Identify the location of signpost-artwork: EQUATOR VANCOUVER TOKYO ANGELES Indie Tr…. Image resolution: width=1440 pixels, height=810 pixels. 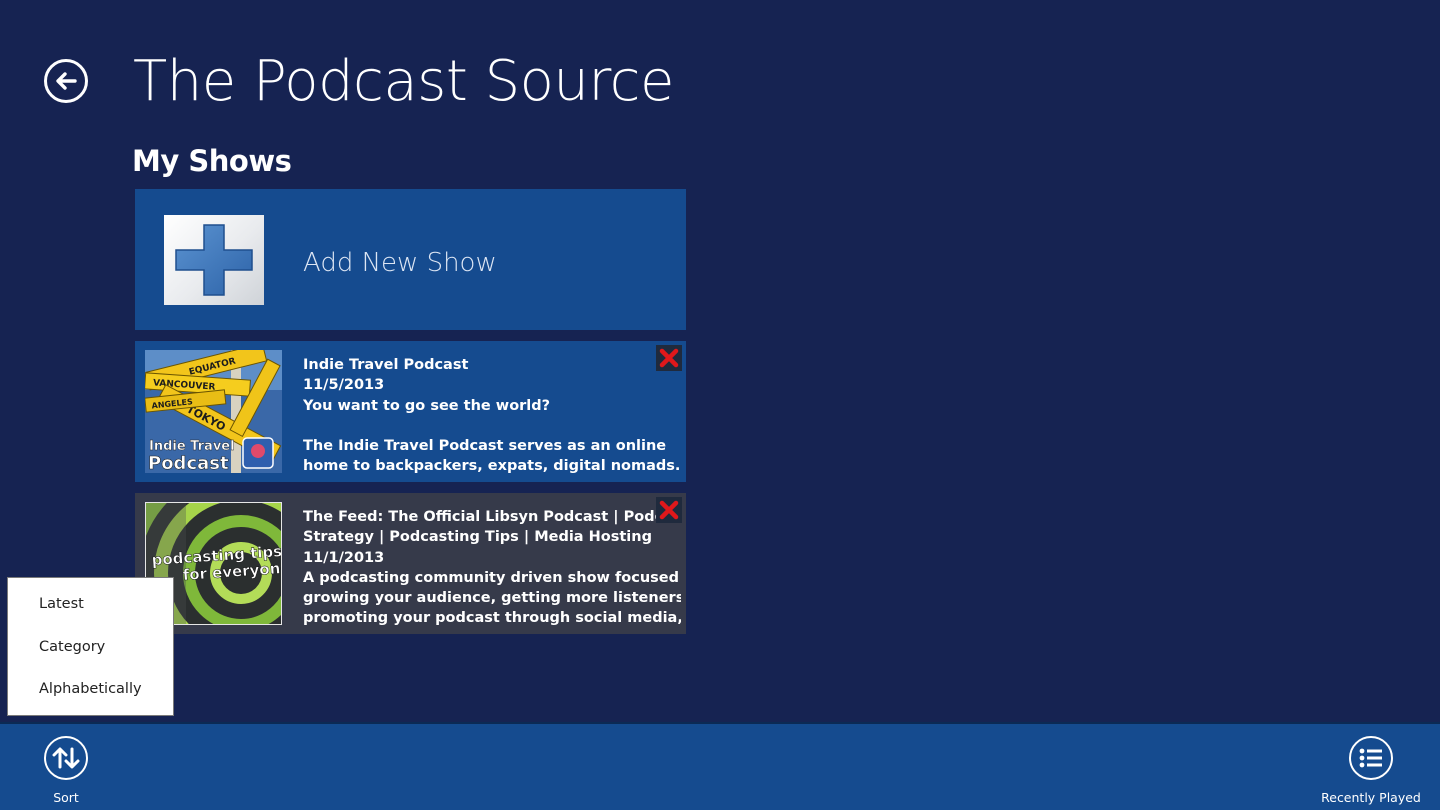
(213, 411).